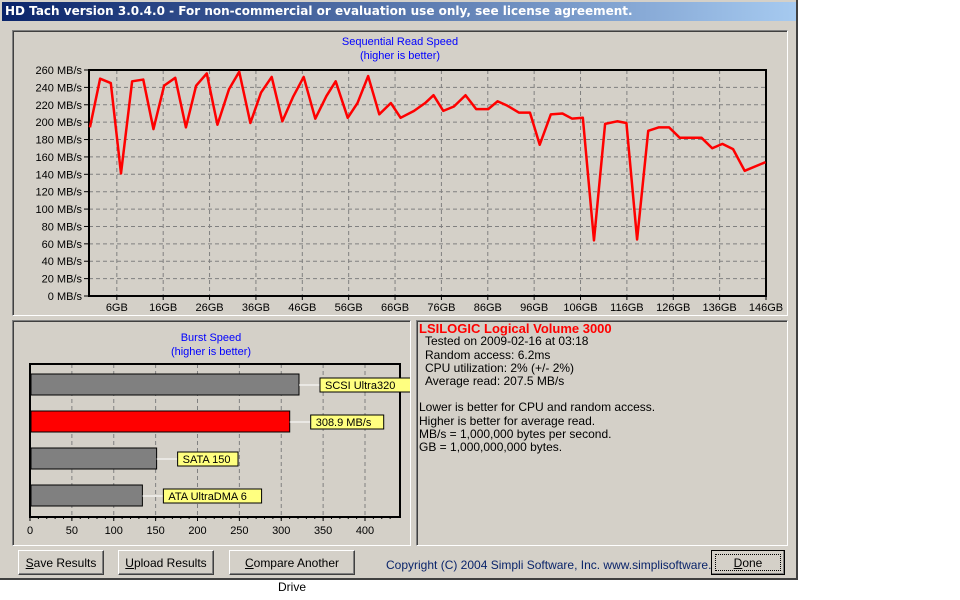 This screenshot has width=960, height=600. I want to click on tested-date: Tested on 2009-02-16 at 03:18, so click(507, 341).